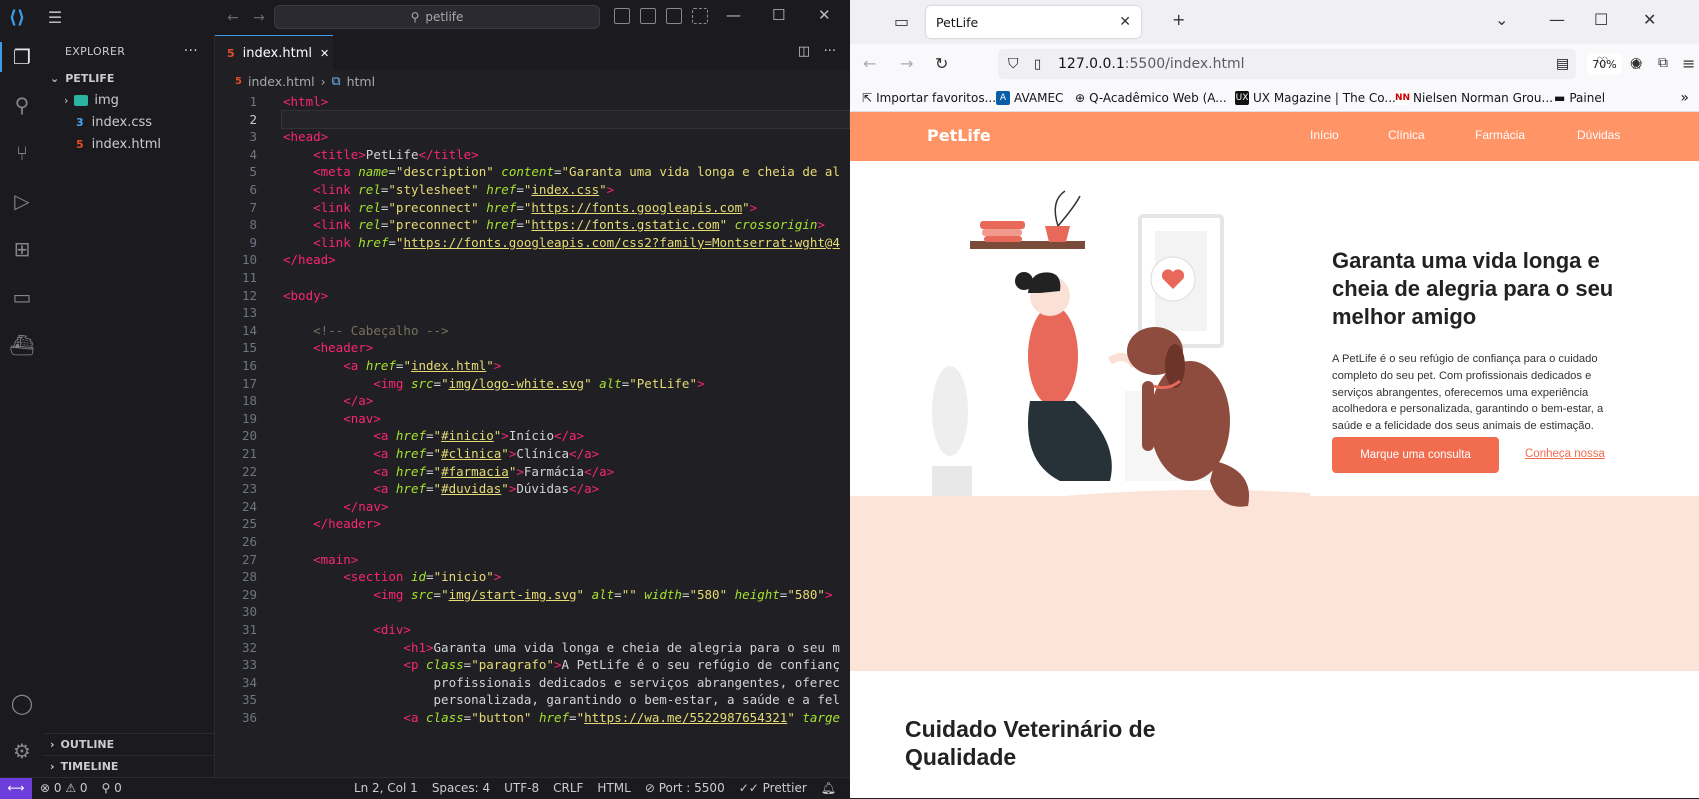 The image size is (1699, 799). What do you see at coordinates (274, 52) in the screenshot?
I see `tab-index-html: 5 index.html ✕` at bounding box center [274, 52].